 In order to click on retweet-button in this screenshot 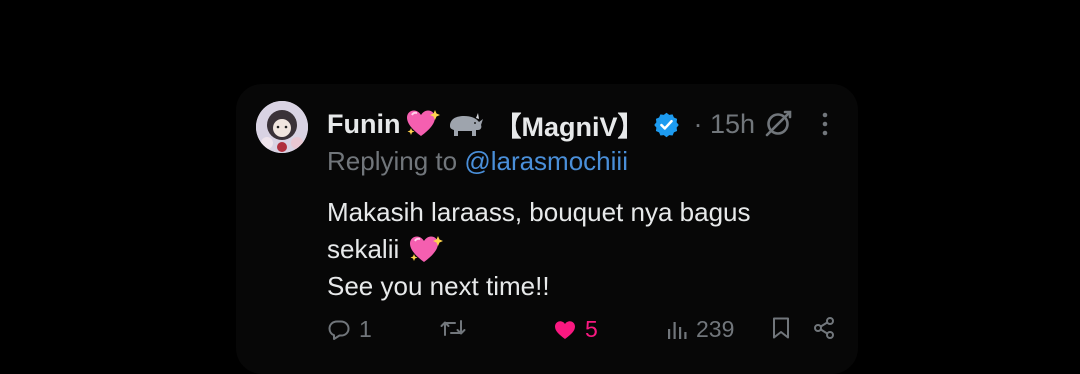, I will do `click(457, 328)`.